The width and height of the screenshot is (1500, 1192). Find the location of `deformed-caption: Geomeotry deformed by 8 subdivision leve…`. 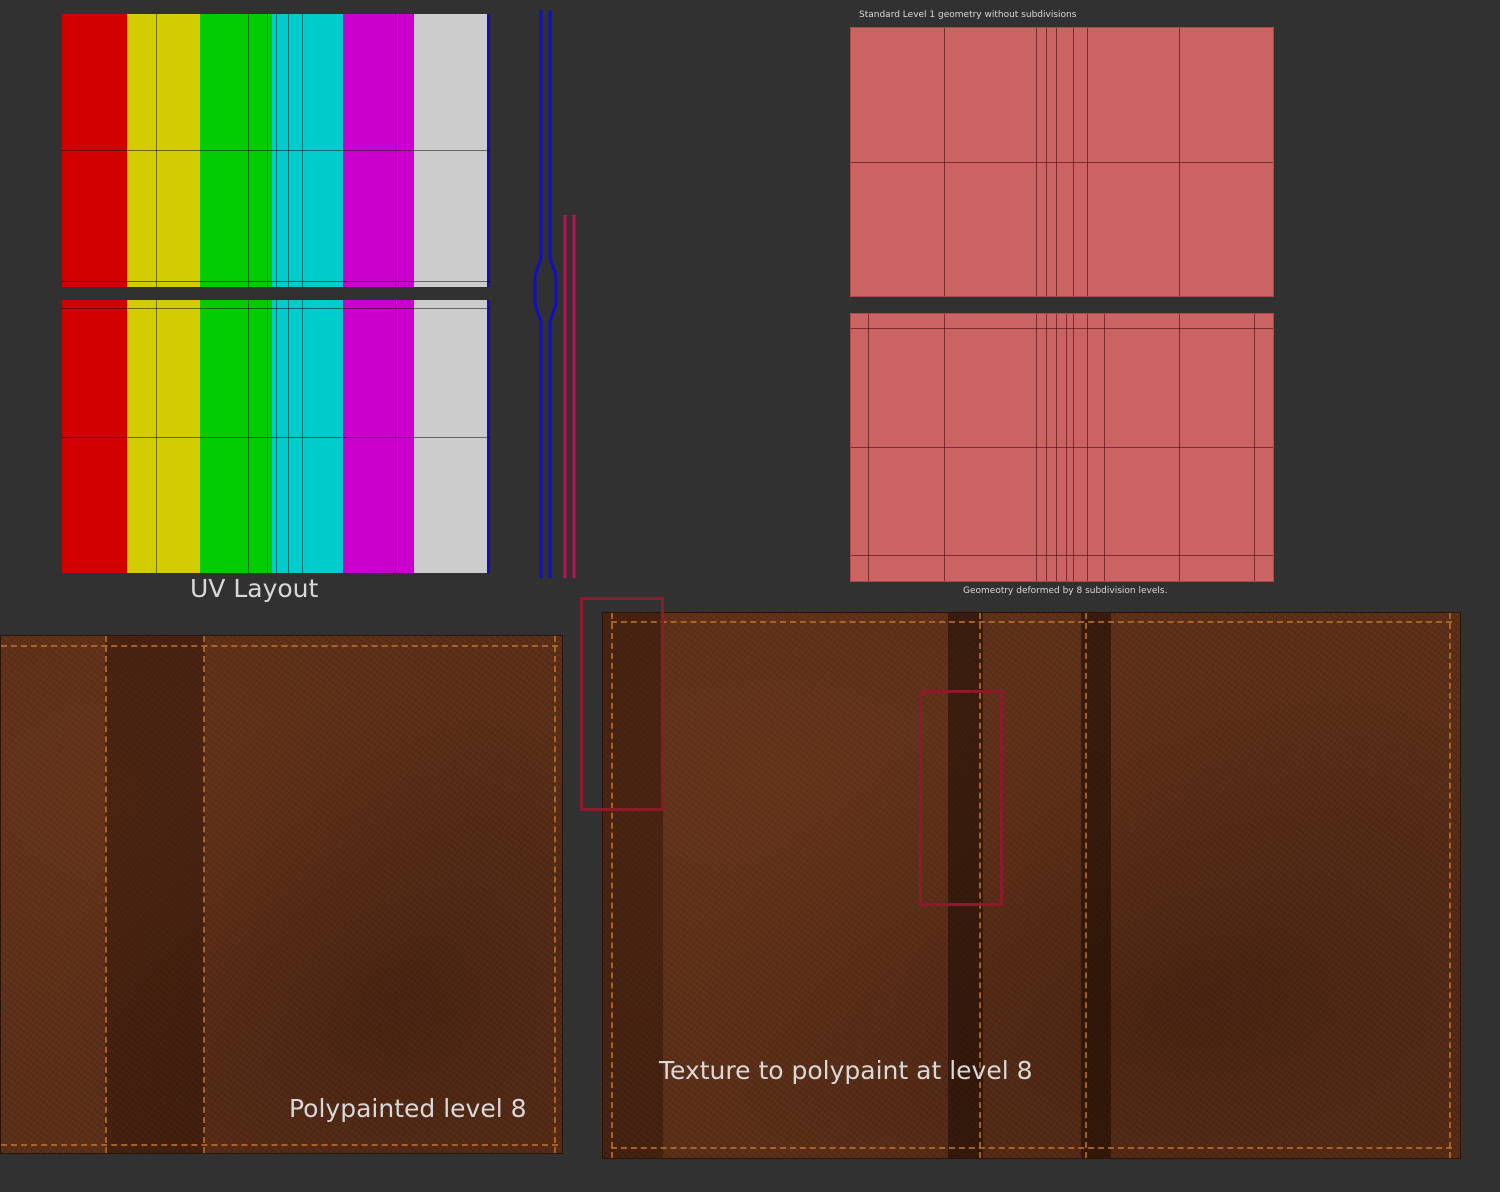

deformed-caption: Geomeotry deformed by 8 subdivision leve… is located at coordinates (1065, 591).